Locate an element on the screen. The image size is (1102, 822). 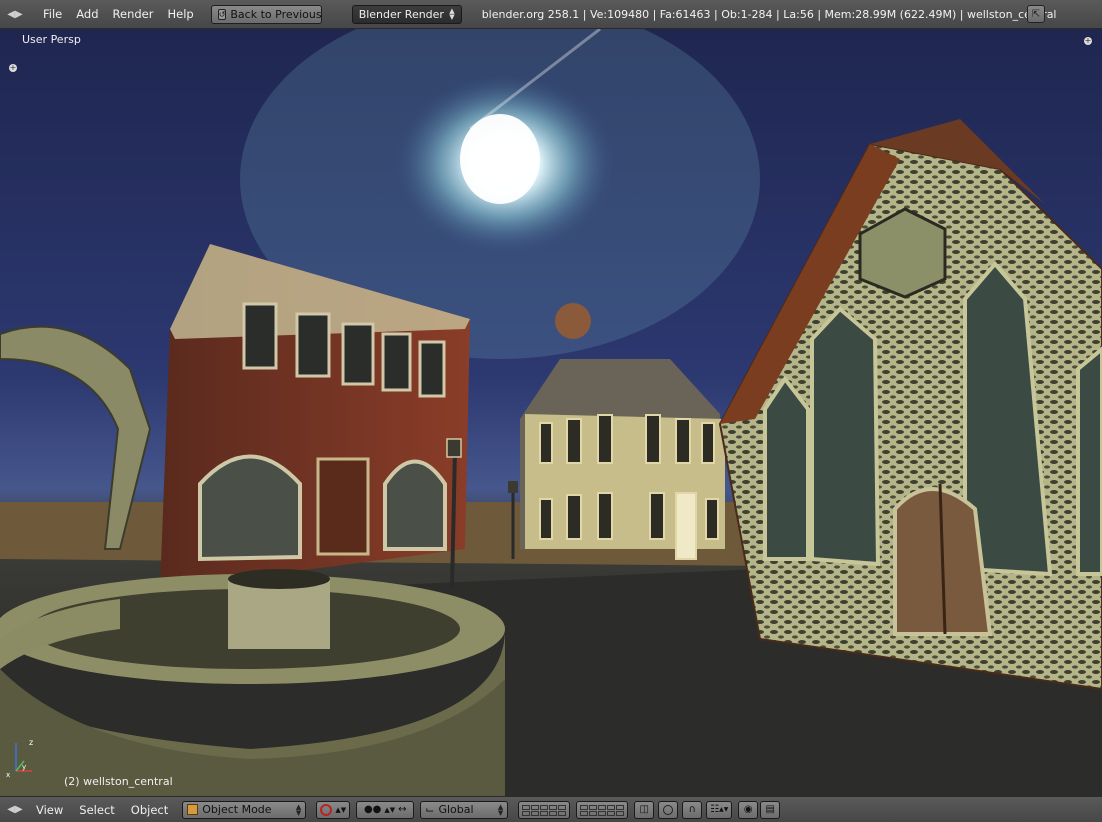
menu-view: View is located at coordinates (49, 810).